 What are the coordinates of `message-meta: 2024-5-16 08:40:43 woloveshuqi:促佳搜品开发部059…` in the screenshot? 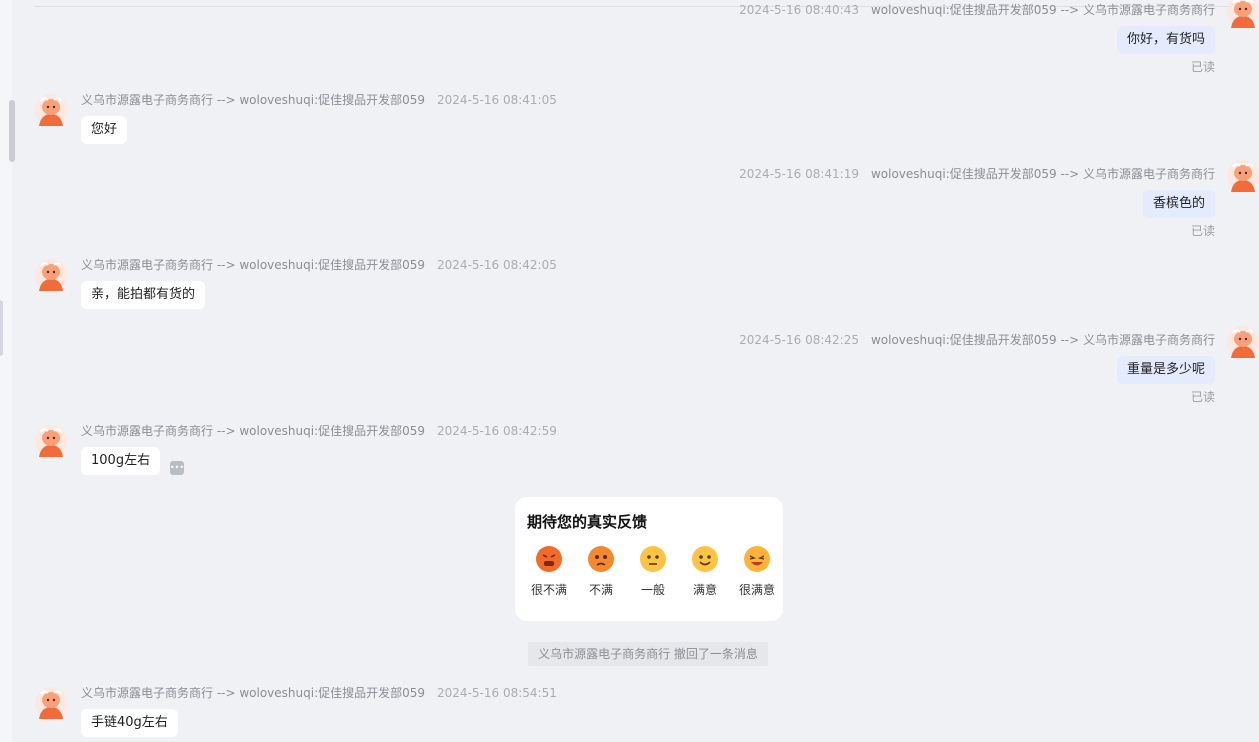 It's located at (977, 10).